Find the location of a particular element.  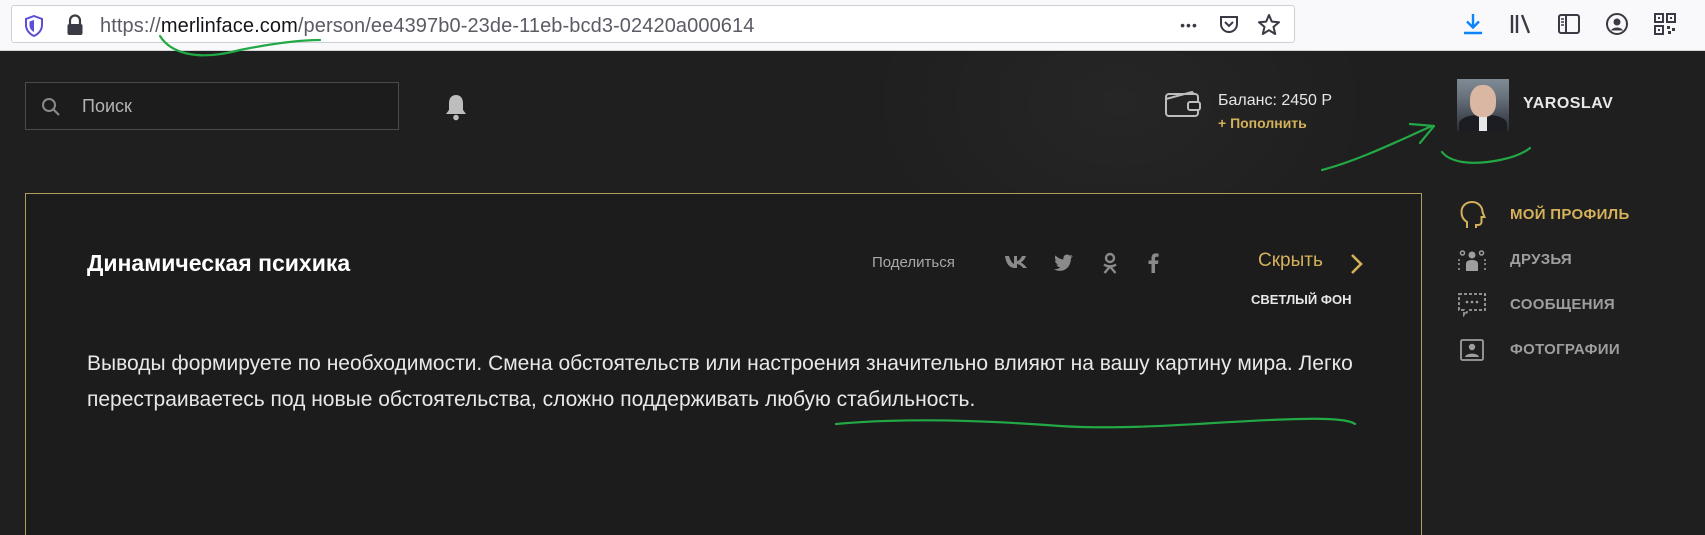

facebook-icon is located at coordinates (1153, 263).